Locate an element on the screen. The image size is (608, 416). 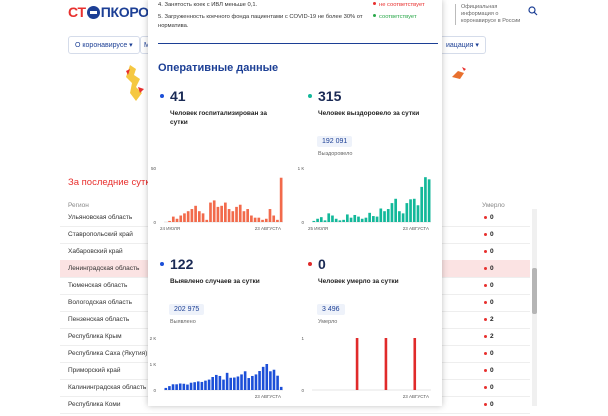
nav-item-vaccination: иацация ▾ is located at coordinates (463, 45).